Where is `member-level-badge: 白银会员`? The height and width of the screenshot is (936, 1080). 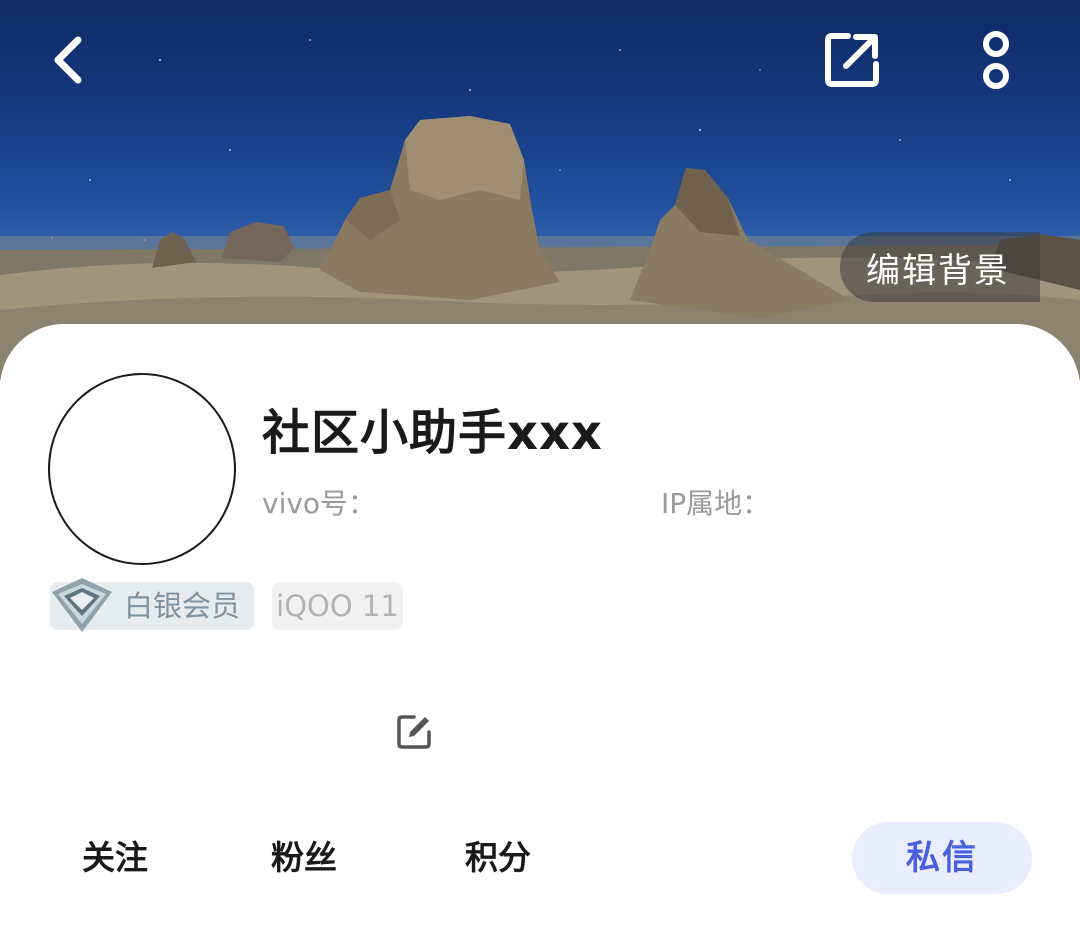 member-level-badge: 白银会员 is located at coordinates (152, 605).